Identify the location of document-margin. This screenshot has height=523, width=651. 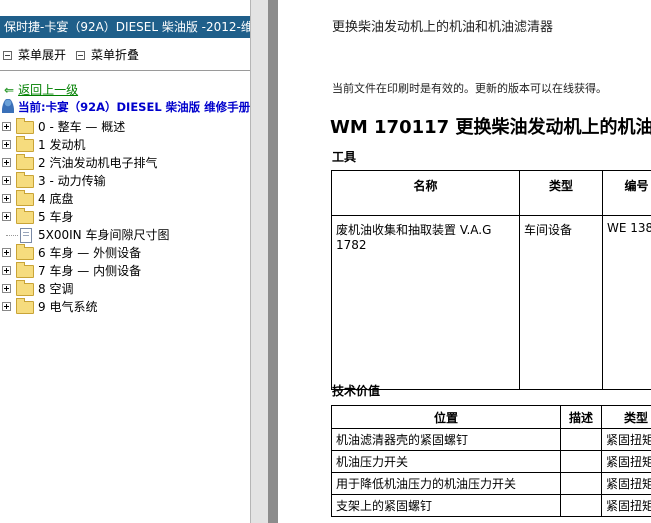
(273, 261).